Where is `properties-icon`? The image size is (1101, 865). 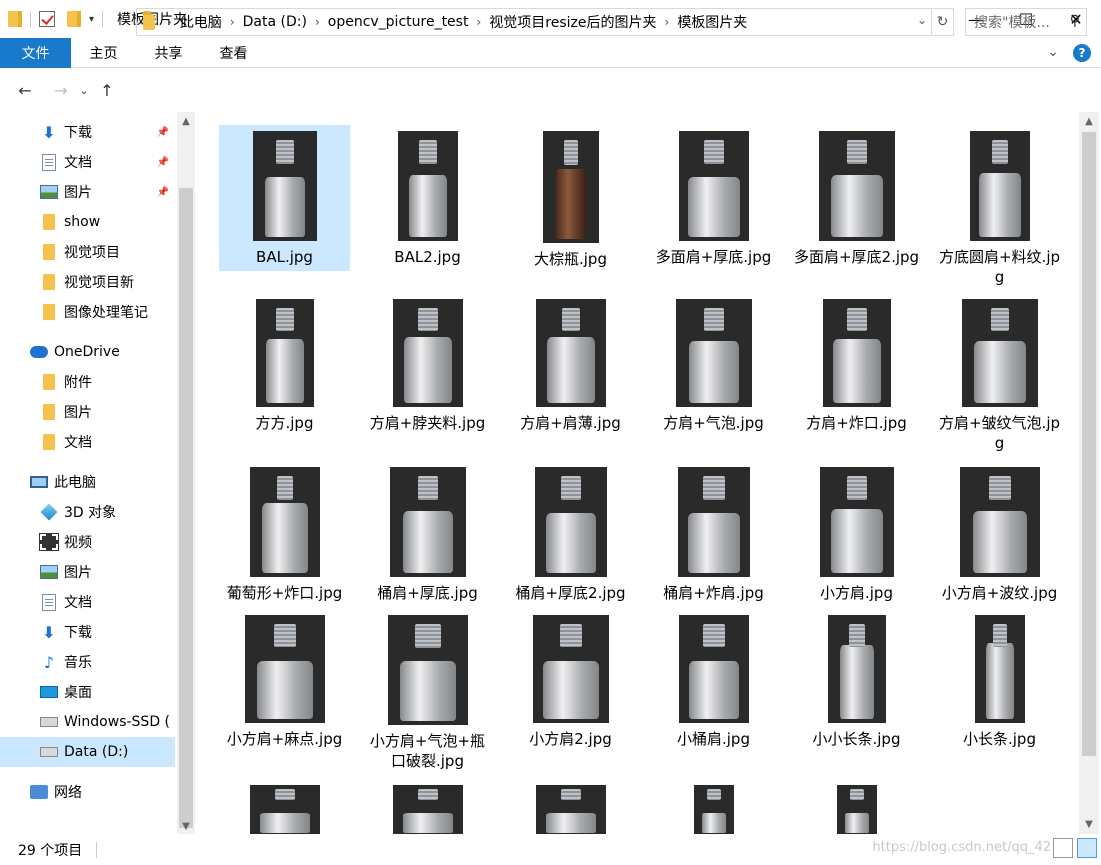
properties-icon is located at coordinates (47, 19).